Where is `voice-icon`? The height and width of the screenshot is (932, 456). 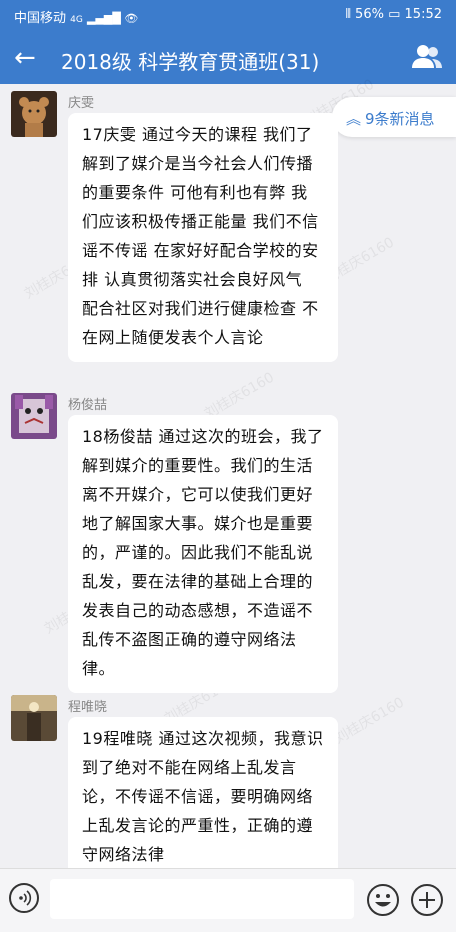 voice-icon is located at coordinates (24, 898).